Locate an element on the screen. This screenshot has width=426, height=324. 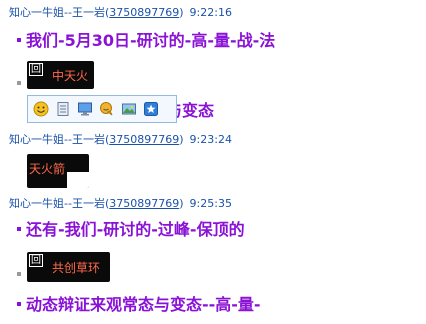
message-header-3: 知心一牛姐--王一岩(3750897769) 9:25:35 is located at coordinates (120, 203).